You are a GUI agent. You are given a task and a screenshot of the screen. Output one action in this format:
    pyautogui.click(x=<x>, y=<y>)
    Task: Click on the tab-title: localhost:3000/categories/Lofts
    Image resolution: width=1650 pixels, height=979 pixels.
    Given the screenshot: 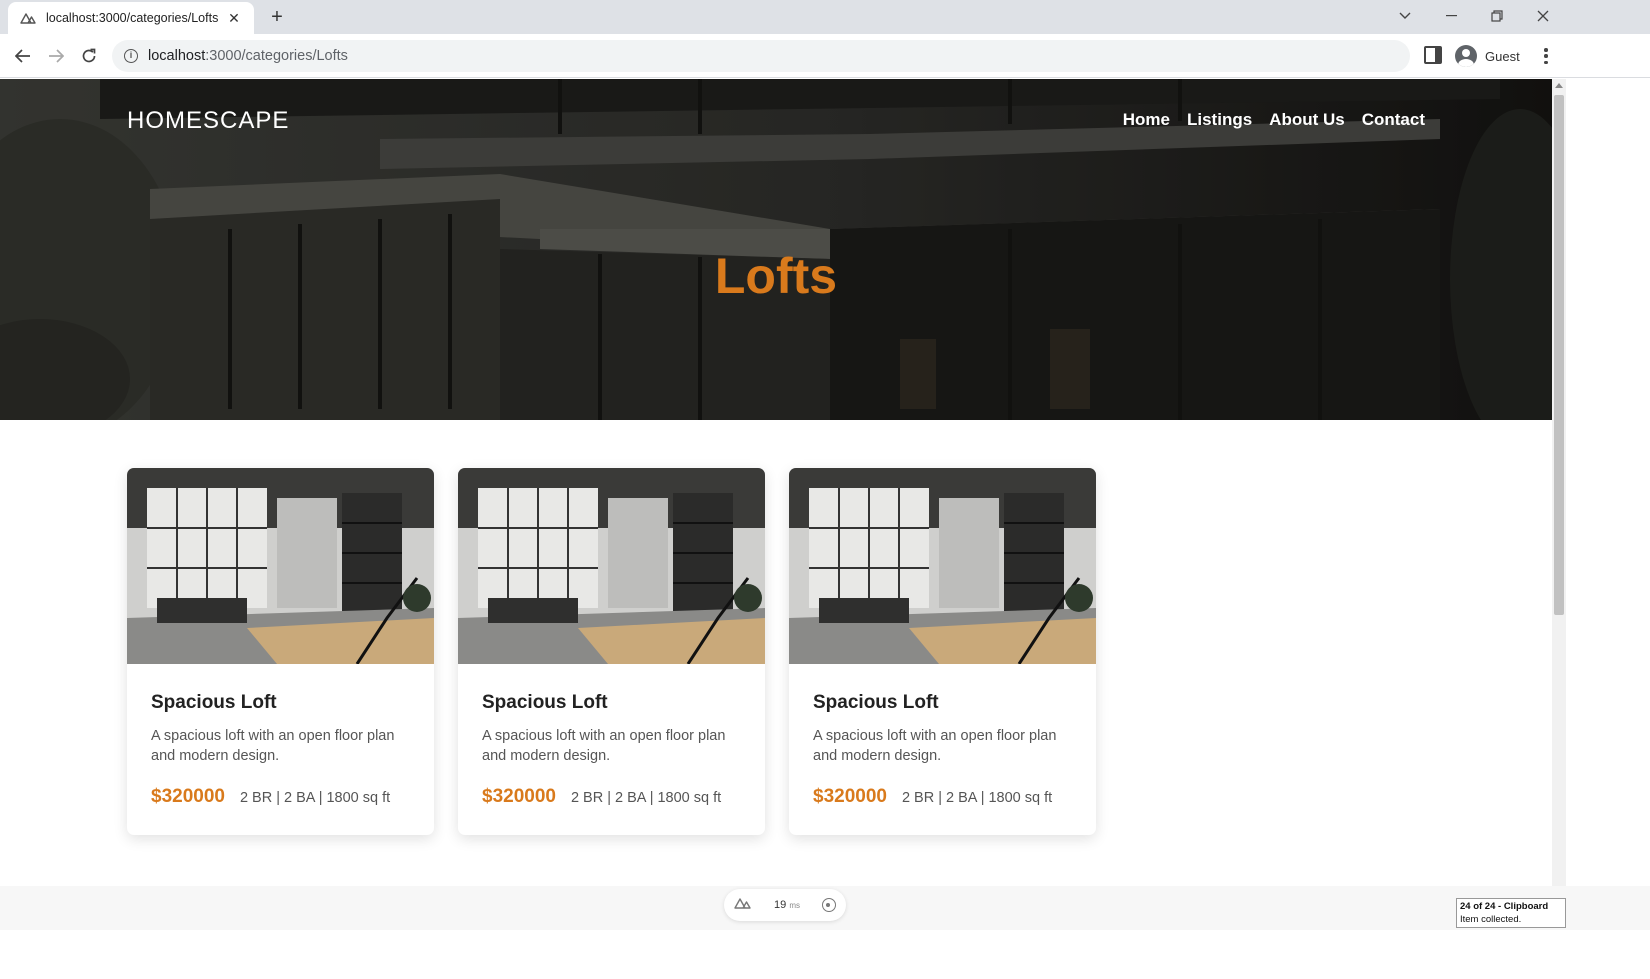 What is the action you would take?
    pyautogui.click(x=132, y=18)
    